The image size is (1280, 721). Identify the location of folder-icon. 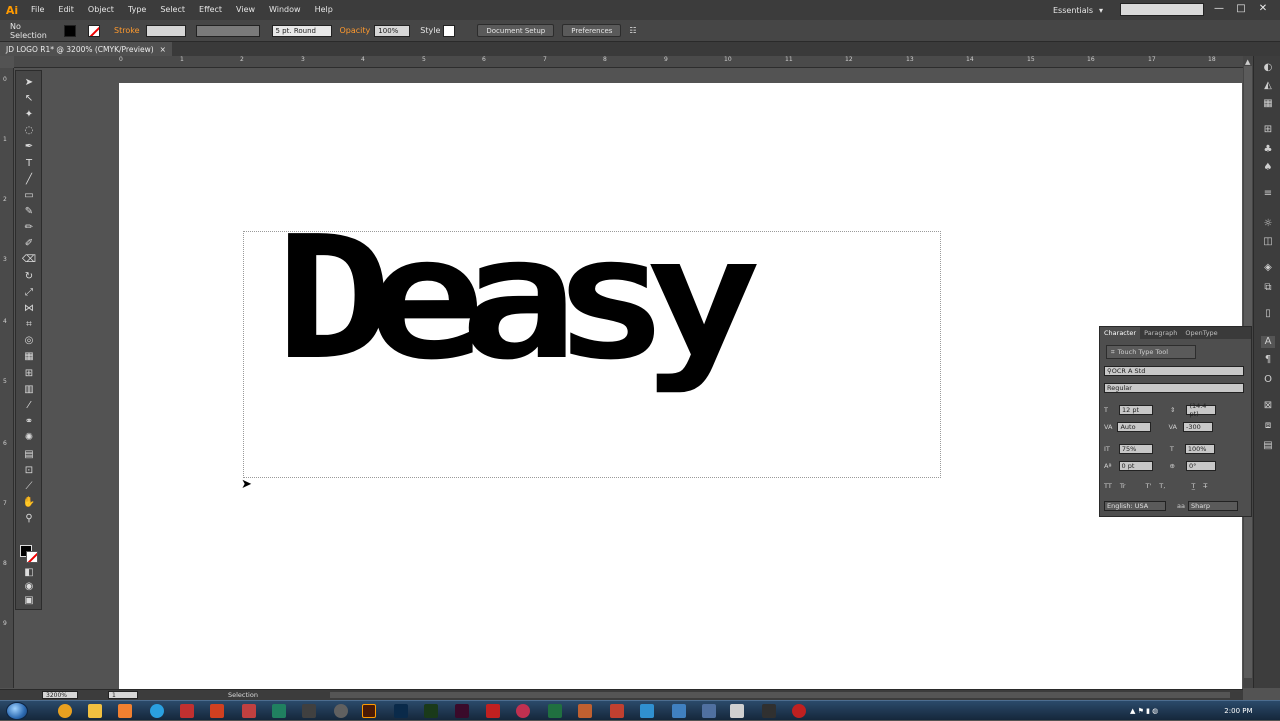
(95, 711).